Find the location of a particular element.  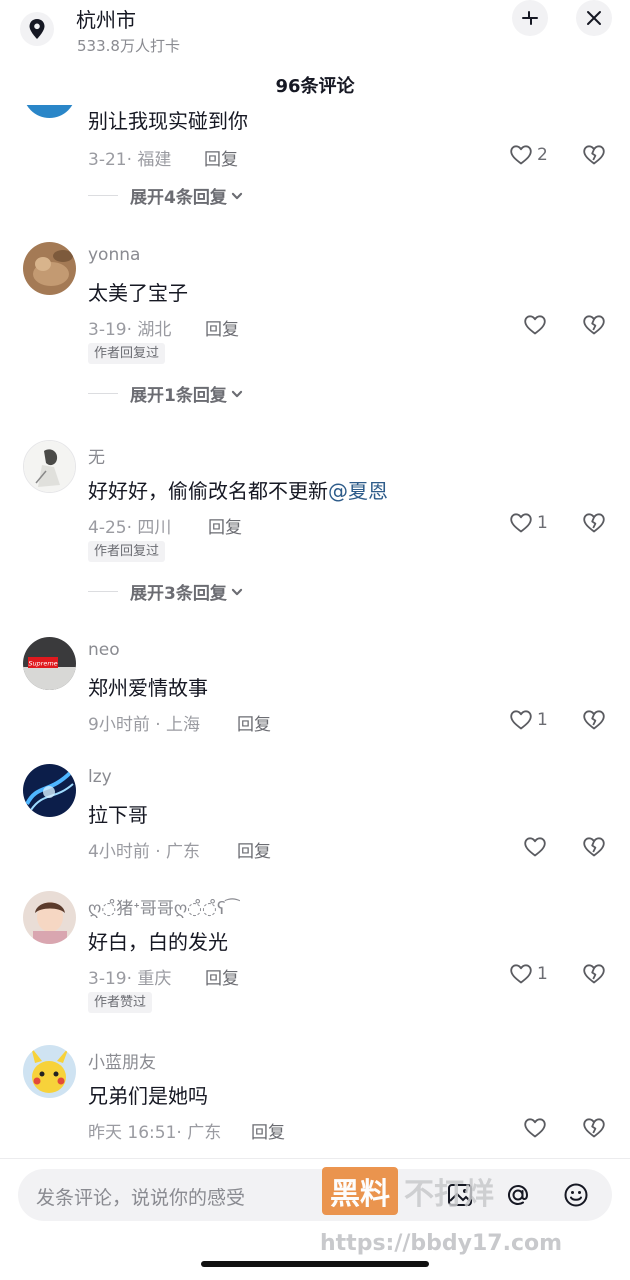

comments-header: 杭州市 533.8万人打卡 96条评论 is located at coordinates (315, 52).